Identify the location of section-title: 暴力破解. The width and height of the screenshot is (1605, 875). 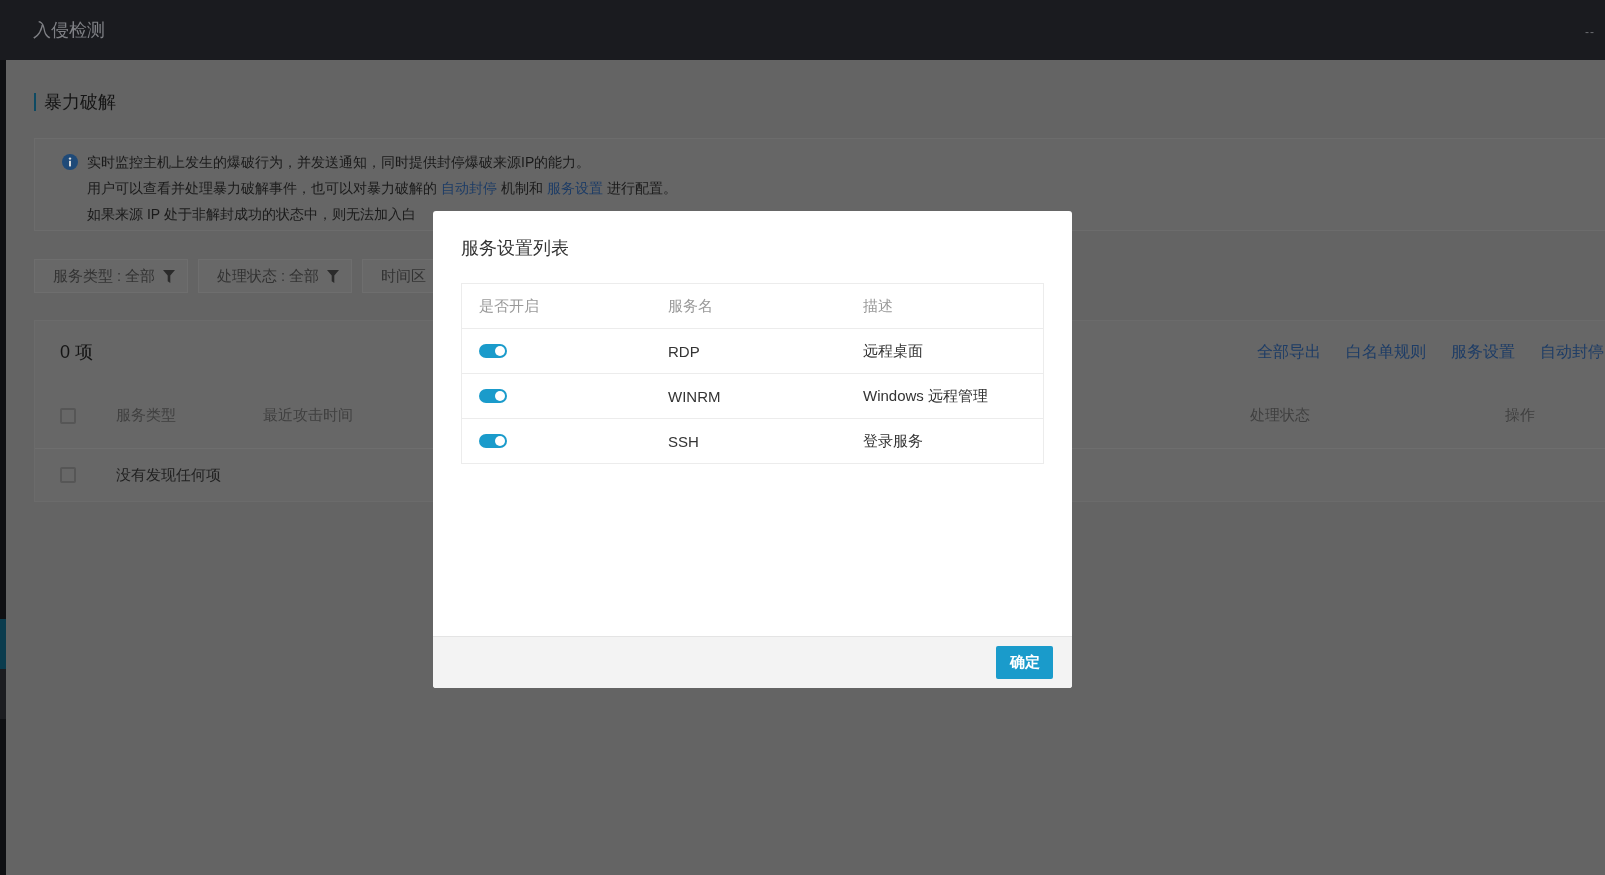
(75, 102).